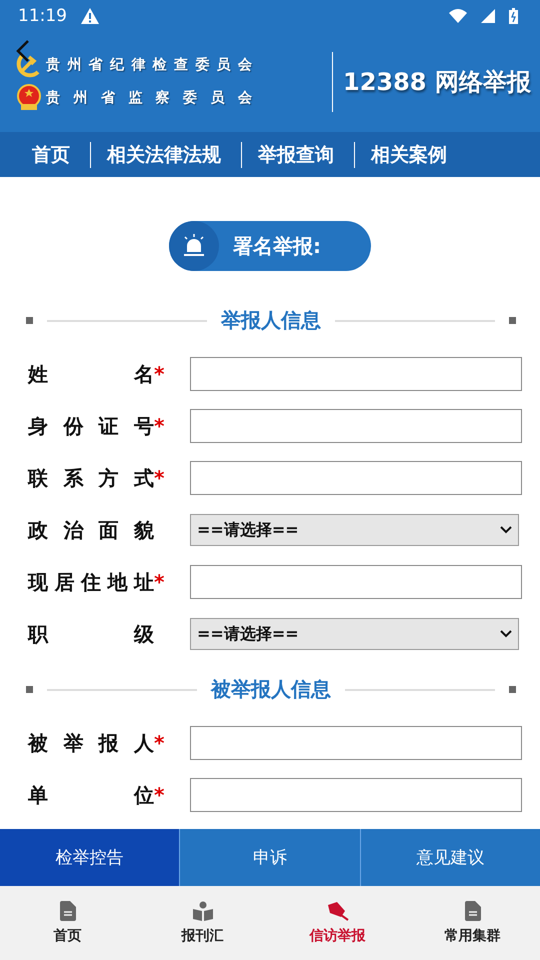  I want to click on section-title: 举报人信息, so click(271, 320).